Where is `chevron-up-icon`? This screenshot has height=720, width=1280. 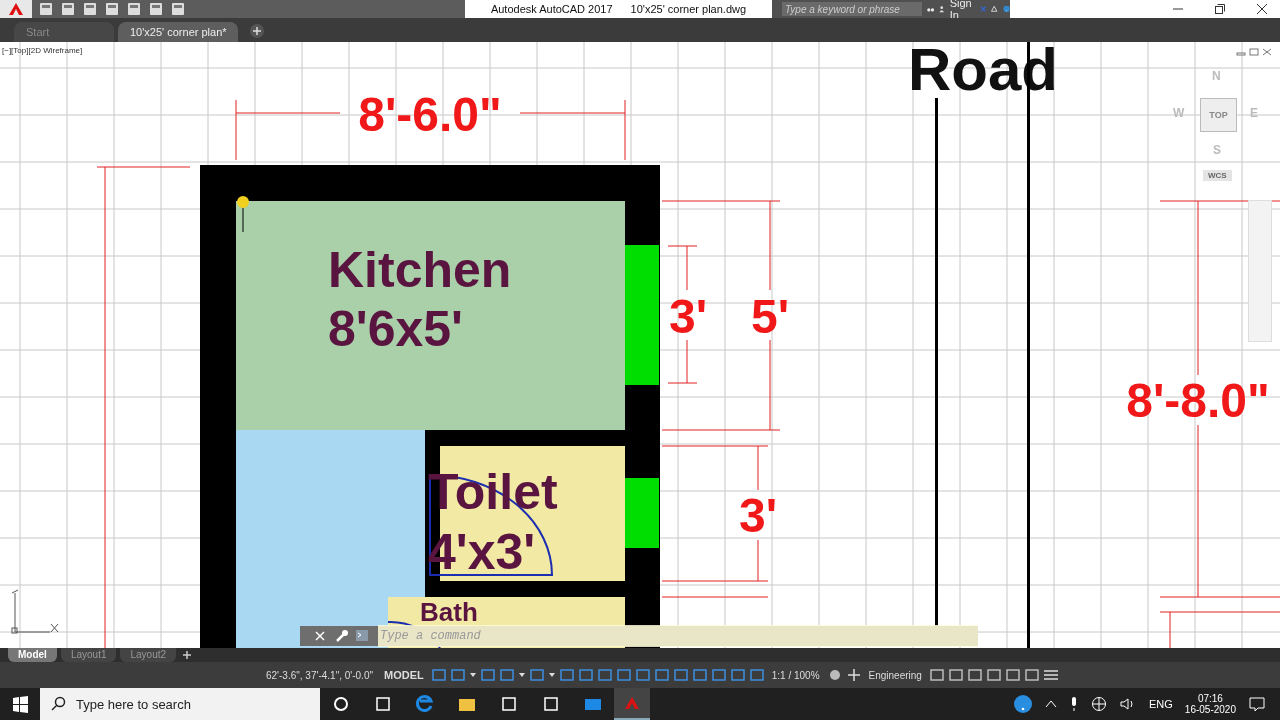 chevron-up-icon is located at coordinates (1051, 704).